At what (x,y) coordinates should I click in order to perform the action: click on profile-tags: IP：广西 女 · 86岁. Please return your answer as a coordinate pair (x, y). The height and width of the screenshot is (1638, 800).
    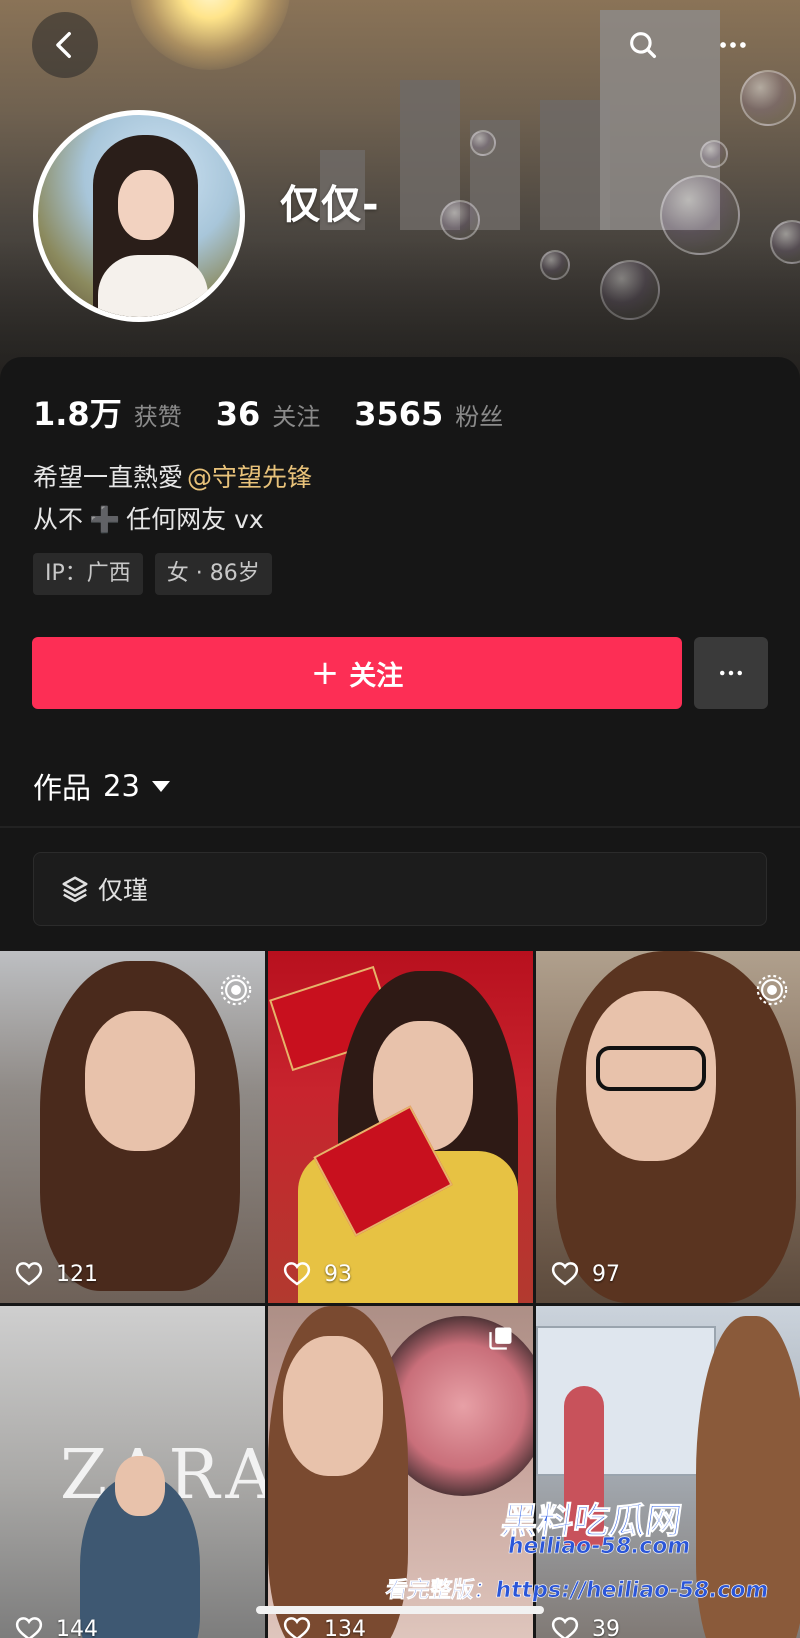
    Looking at the image, I should click on (158, 574).